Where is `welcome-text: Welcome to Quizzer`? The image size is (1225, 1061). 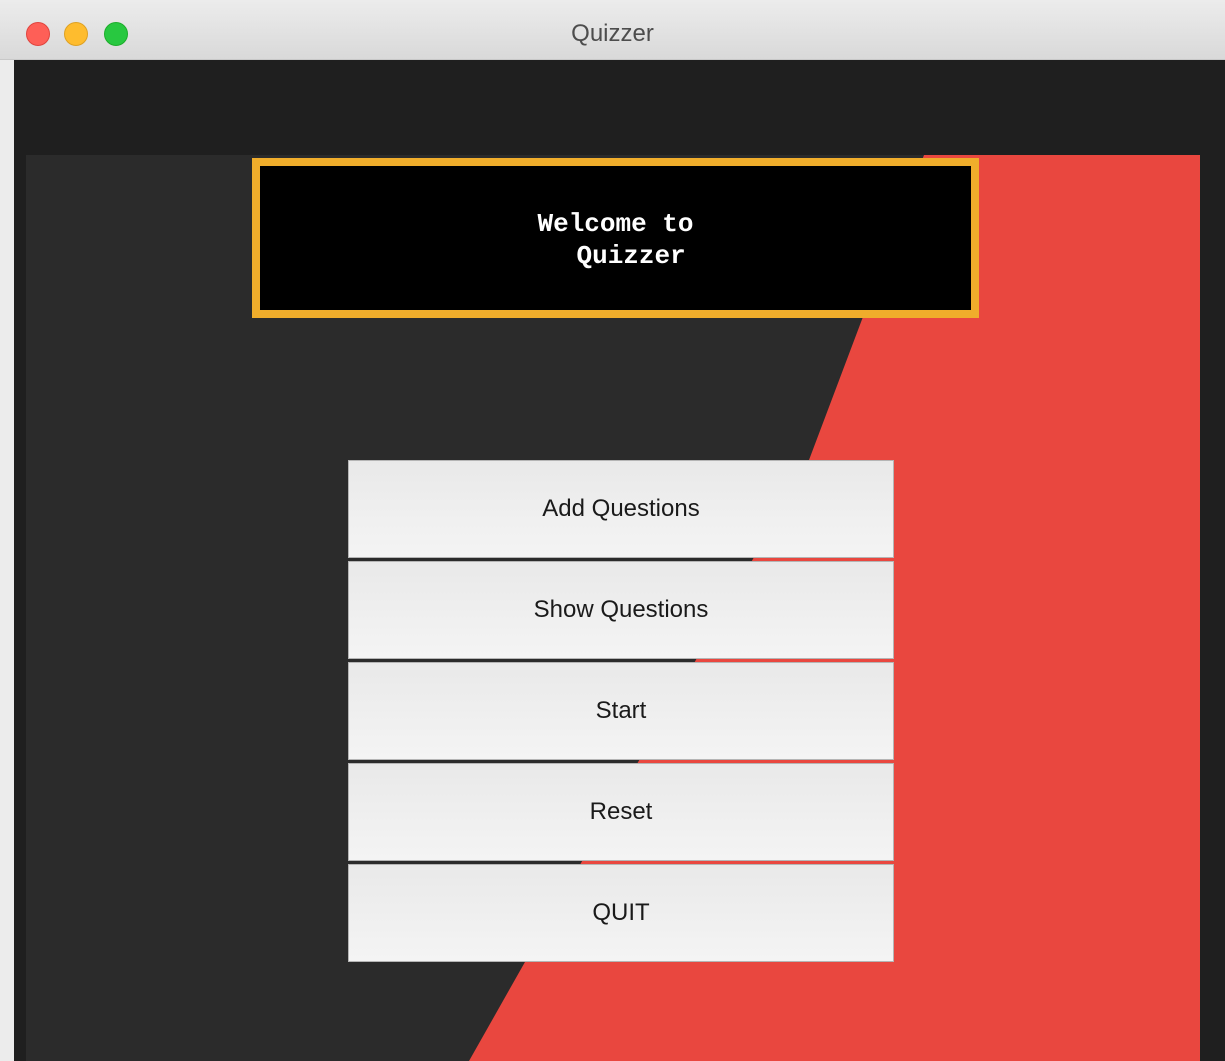 welcome-text: Welcome to Quizzer is located at coordinates (615, 240).